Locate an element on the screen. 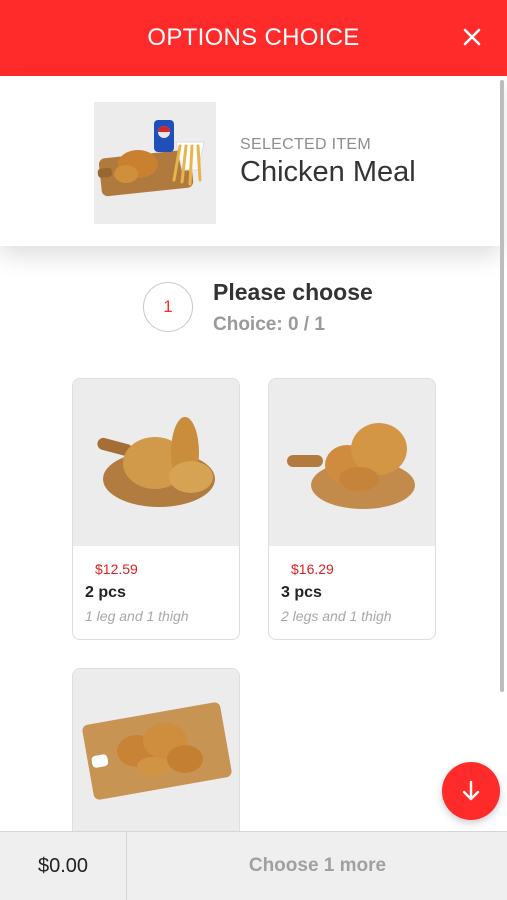 The width and height of the screenshot is (507, 900). selected-item-caption: SELECTED ITEM is located at coordinates (306, 144).